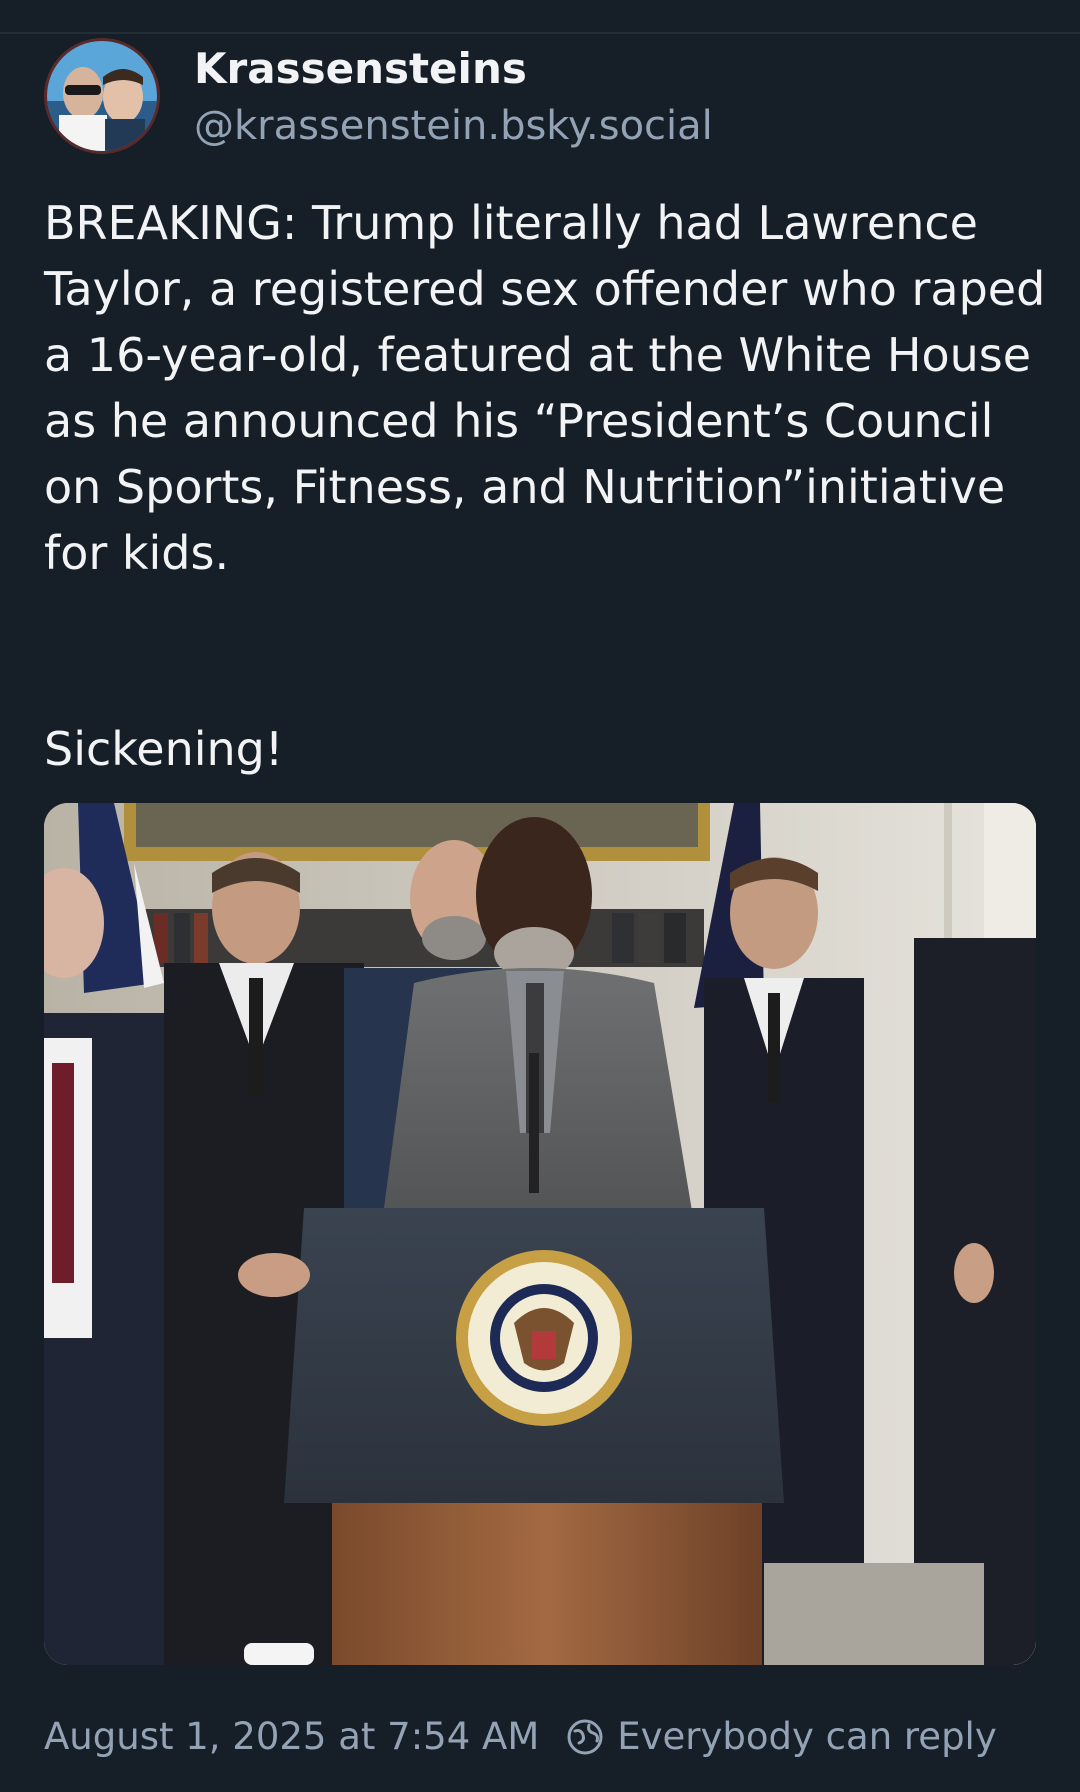 The width and height of the screenshot is (1080, 1792). I want to click on reply-setting: Everybody can reply, so click(806, 1737).